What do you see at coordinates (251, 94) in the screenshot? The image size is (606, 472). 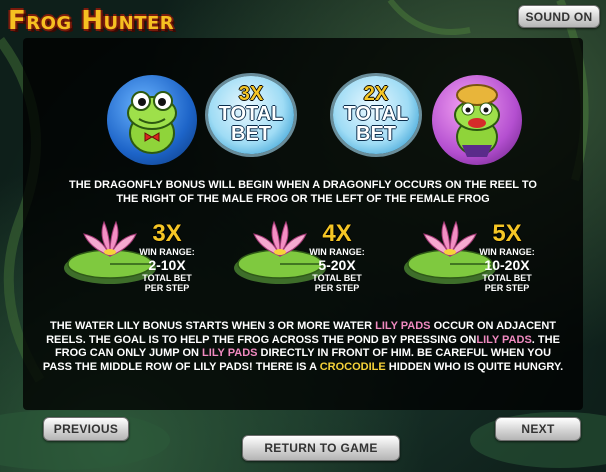 I see `multiplier-text: 3X` at bounding box center [251, 94].